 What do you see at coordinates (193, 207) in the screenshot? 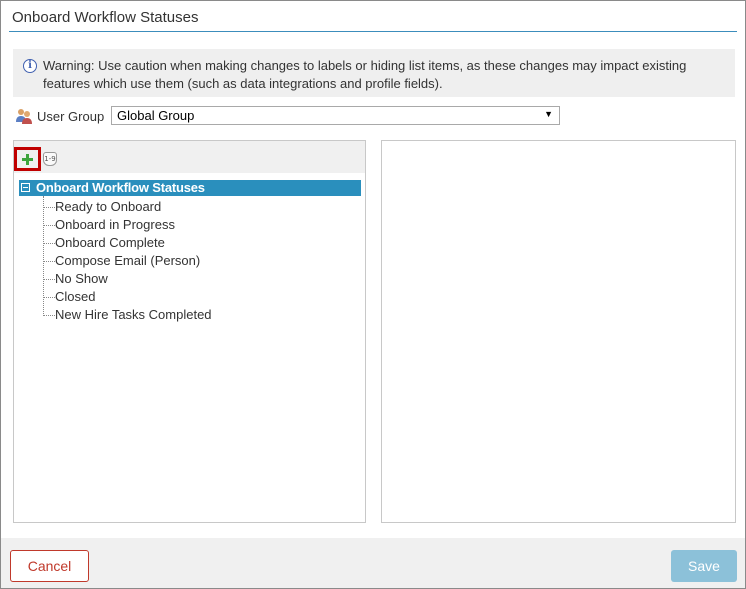
I see `tree-item: Ready to Onboard` at bounding box center [193, 207].